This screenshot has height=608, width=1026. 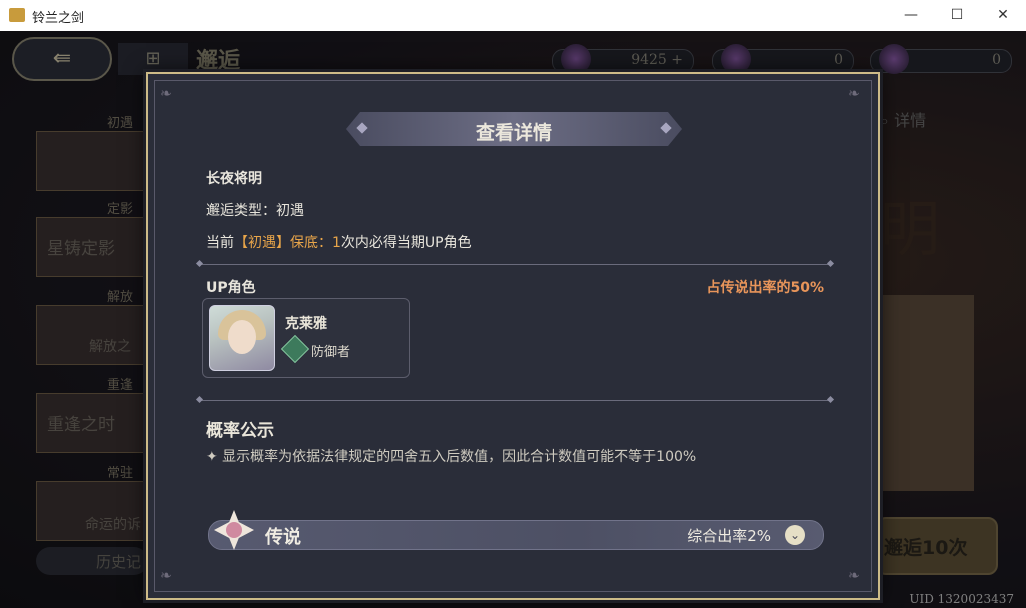 I want to click on pity-count: 1, so click(x=336, y=243).